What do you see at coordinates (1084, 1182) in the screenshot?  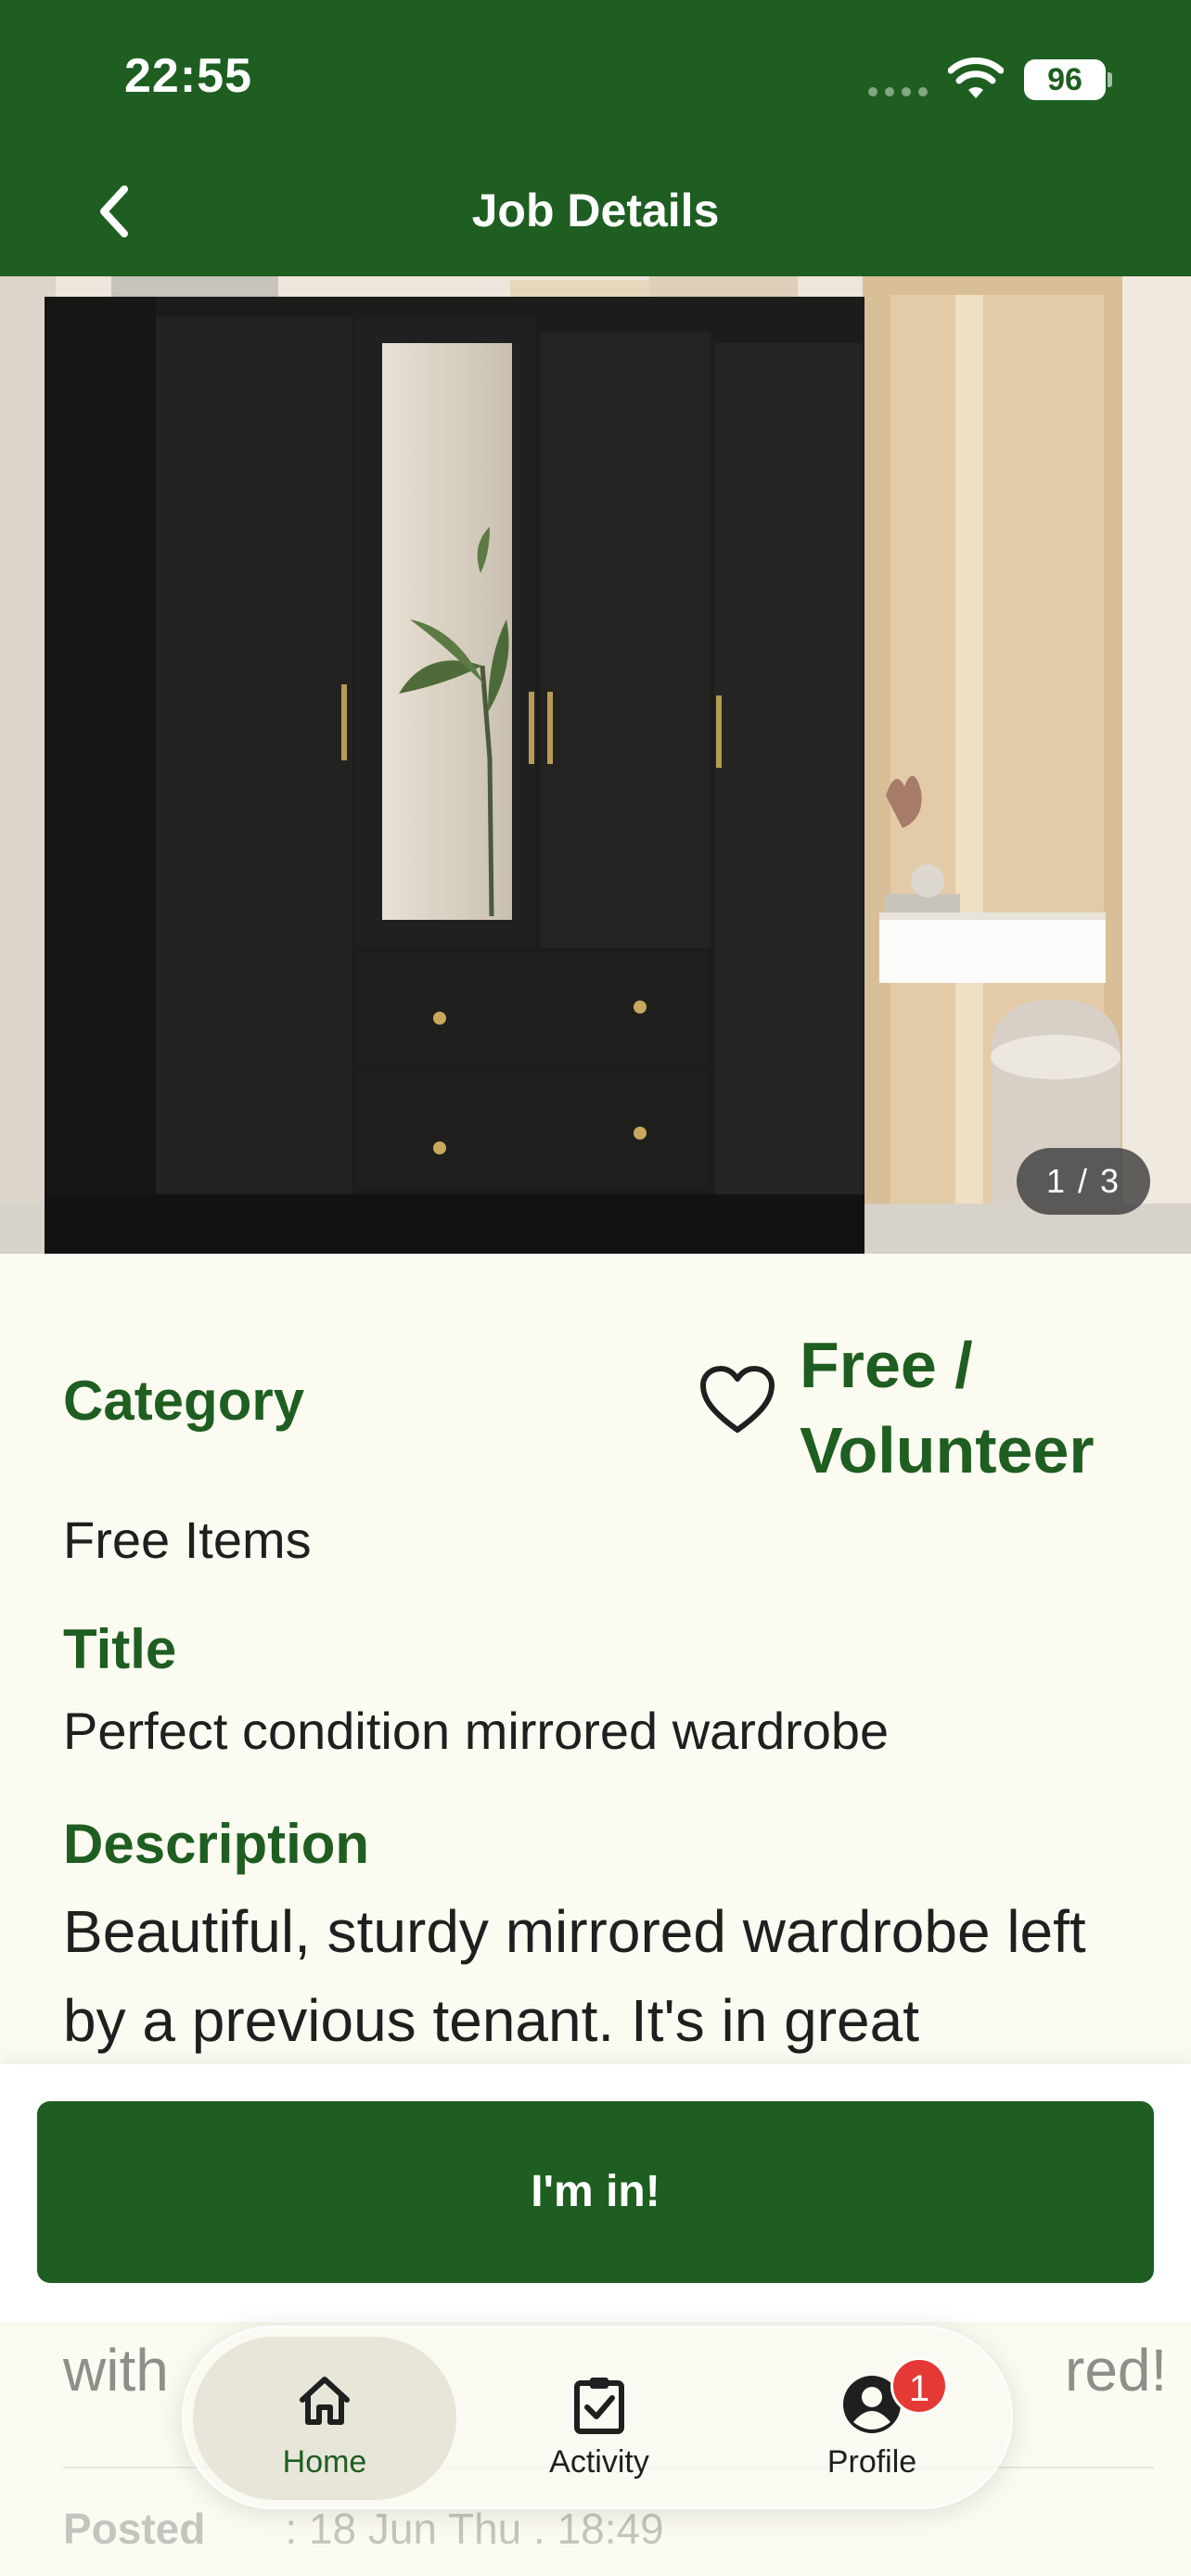 I see `image-pager-indicator: 1 / 3` at bounding box center [1084, 1182].